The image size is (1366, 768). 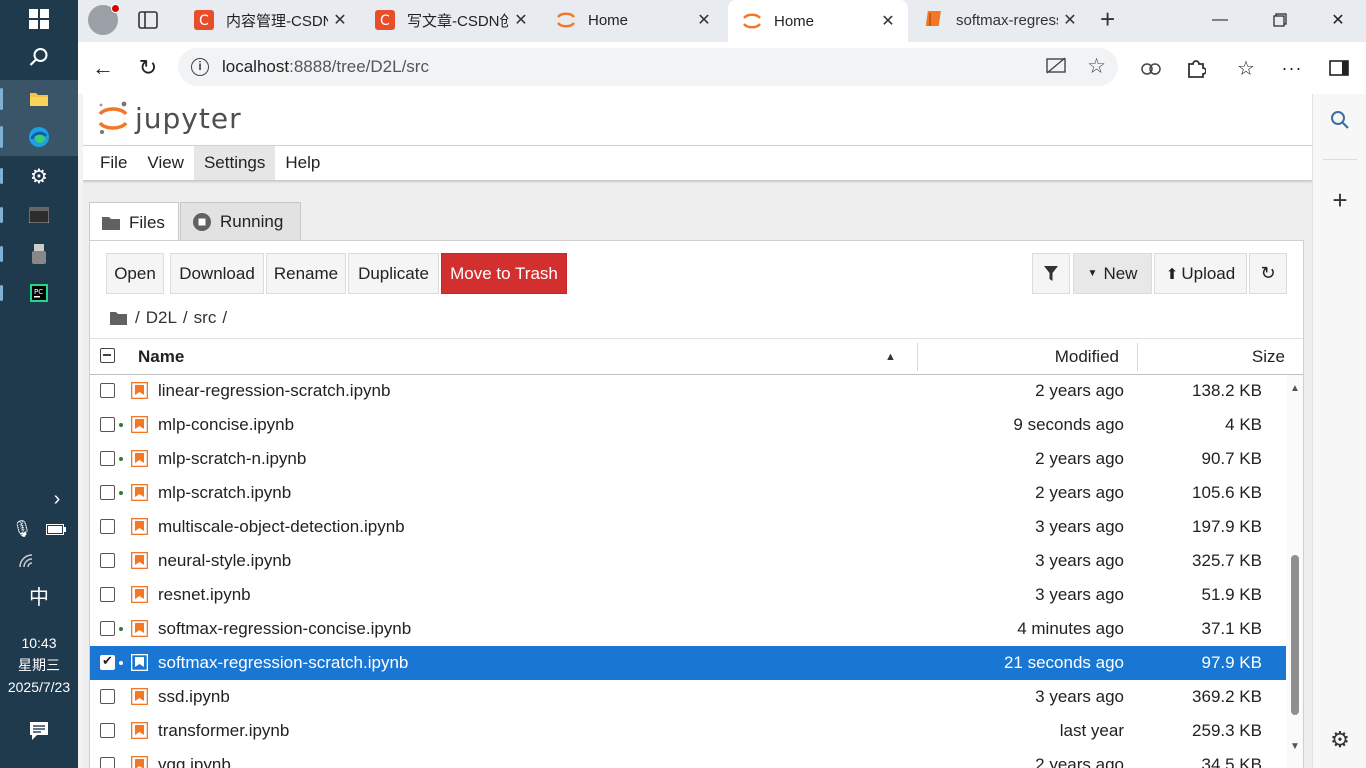 What do you see at coordinates (648, 67) in the screenshot?
I see `address-bar: i localhost:8888/tree/D2L/src ☆` at bounding box center [648, 67].